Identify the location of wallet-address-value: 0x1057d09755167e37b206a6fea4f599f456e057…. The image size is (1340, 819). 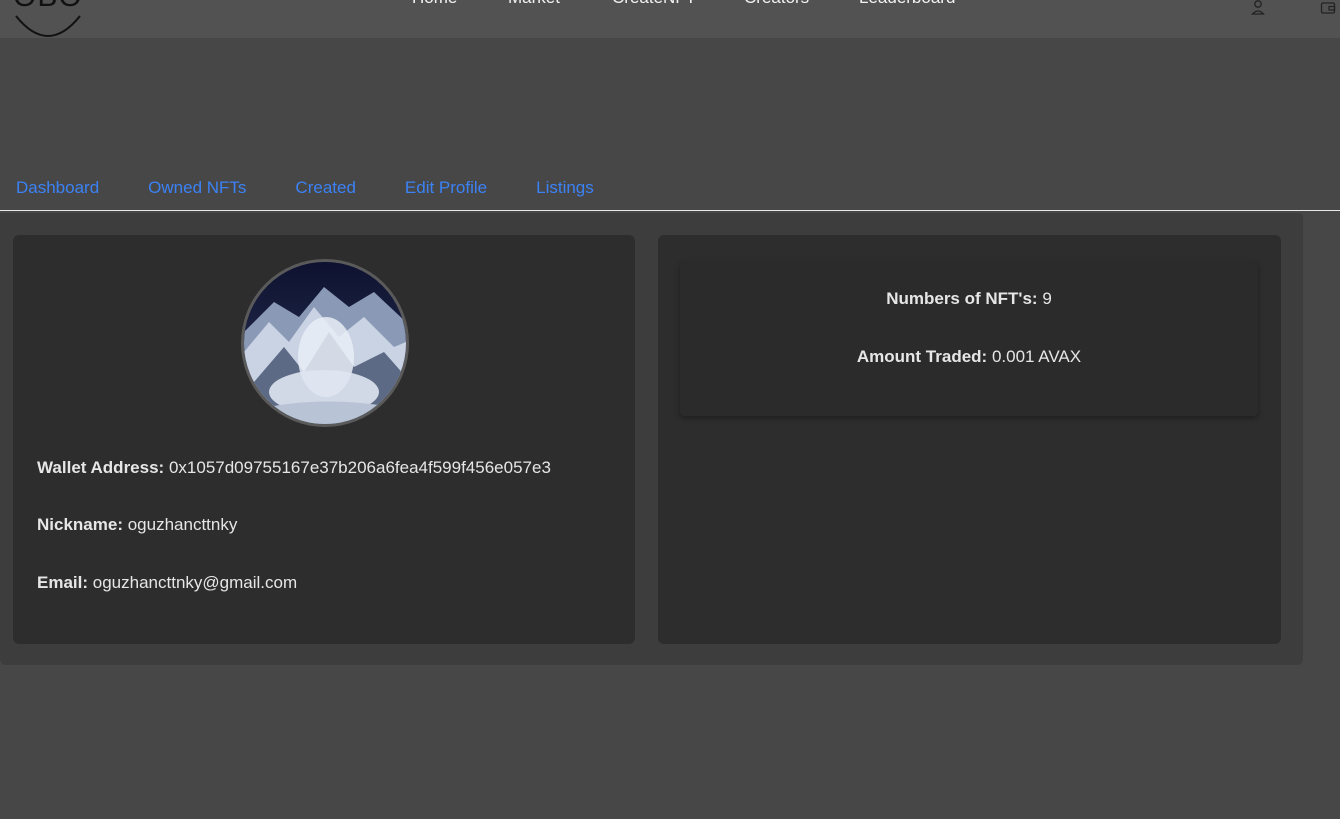
(359, 467).